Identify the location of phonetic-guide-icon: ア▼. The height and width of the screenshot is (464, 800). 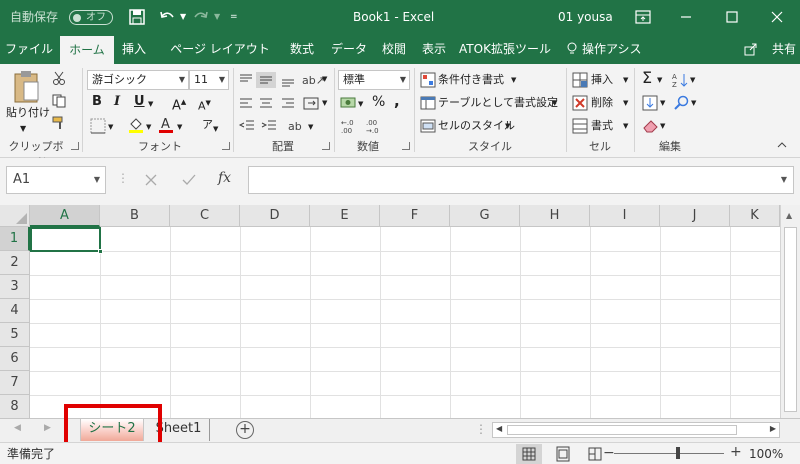
(210, 127).